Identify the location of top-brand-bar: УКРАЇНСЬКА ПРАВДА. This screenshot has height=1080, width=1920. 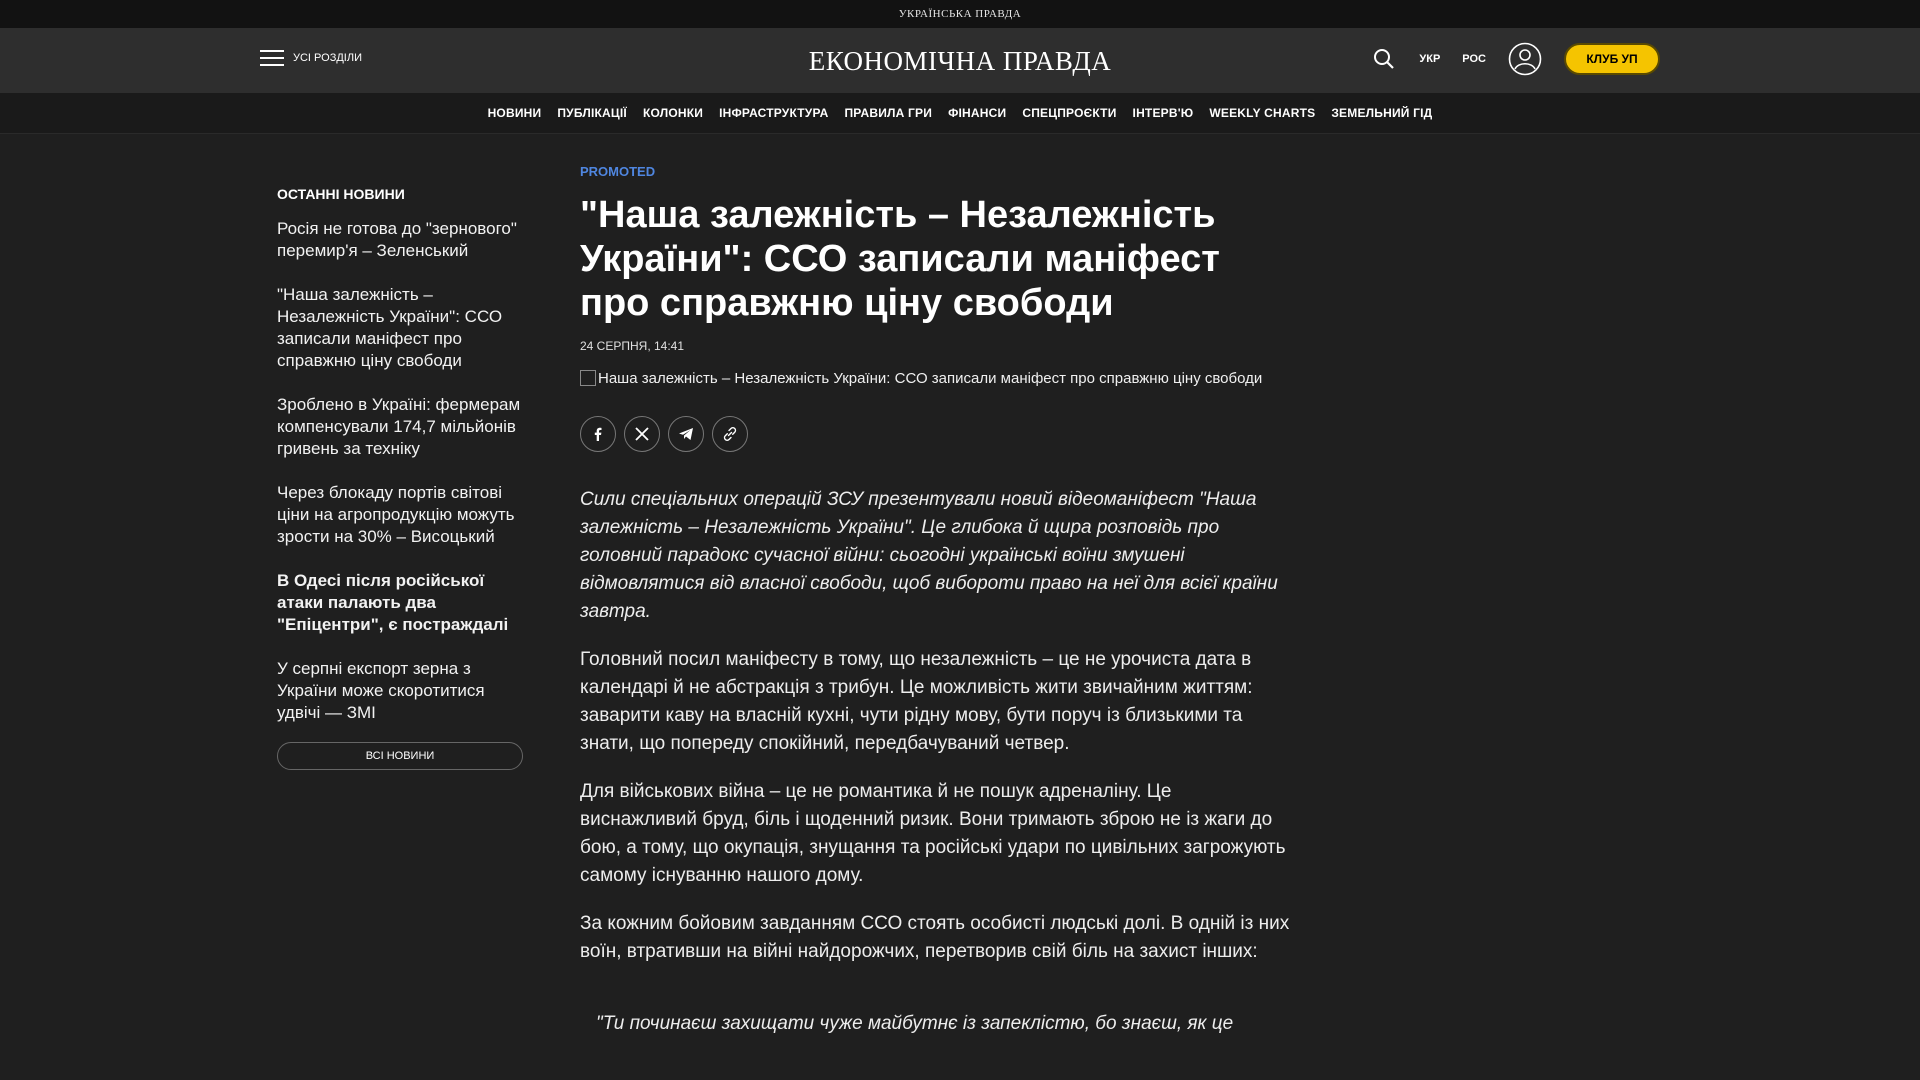
(960, 14).